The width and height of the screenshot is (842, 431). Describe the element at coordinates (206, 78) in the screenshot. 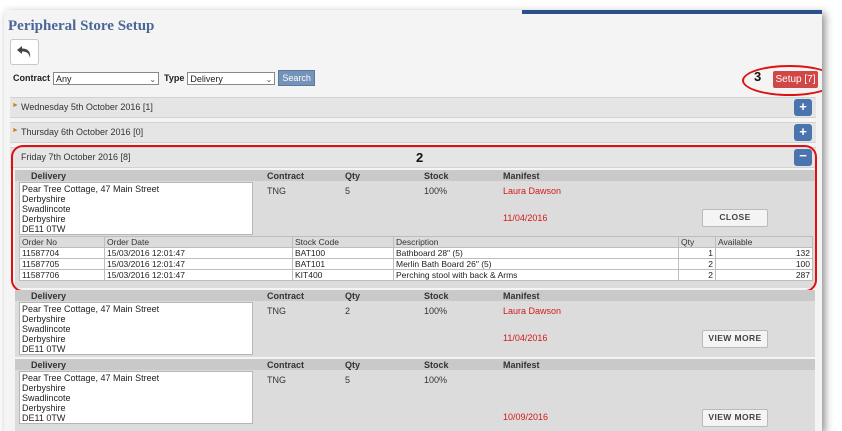

I see `type-value: Delivery` at that location.